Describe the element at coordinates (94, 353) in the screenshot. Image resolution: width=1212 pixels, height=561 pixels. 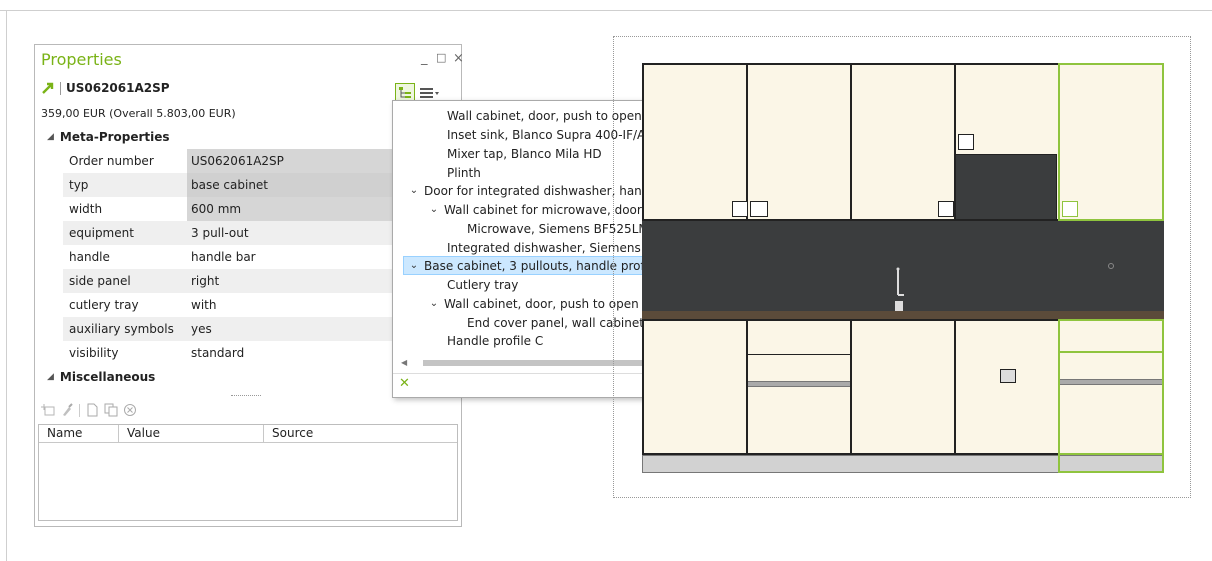
I see `property-name: visibility` at that location.